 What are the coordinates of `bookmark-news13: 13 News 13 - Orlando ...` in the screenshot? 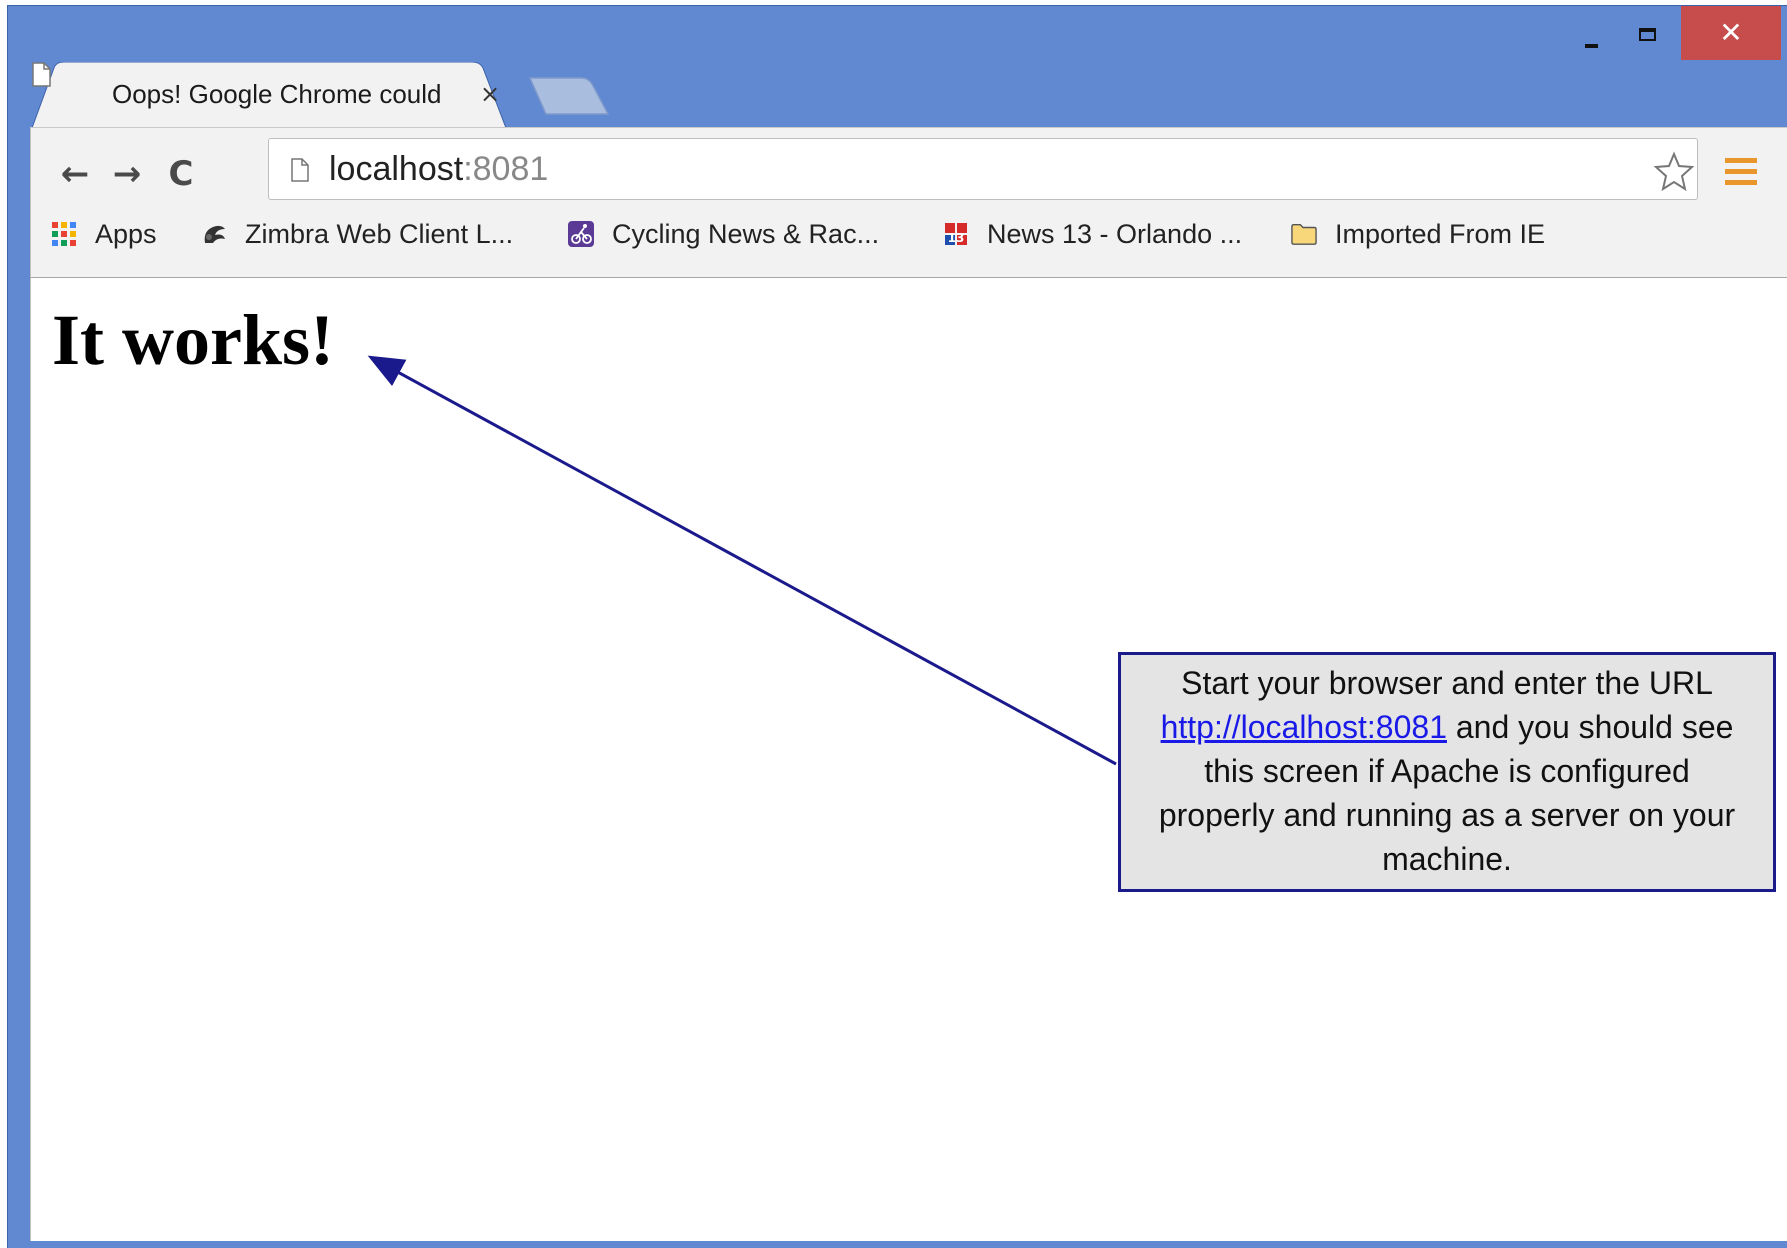 It's located at (1103, 234).